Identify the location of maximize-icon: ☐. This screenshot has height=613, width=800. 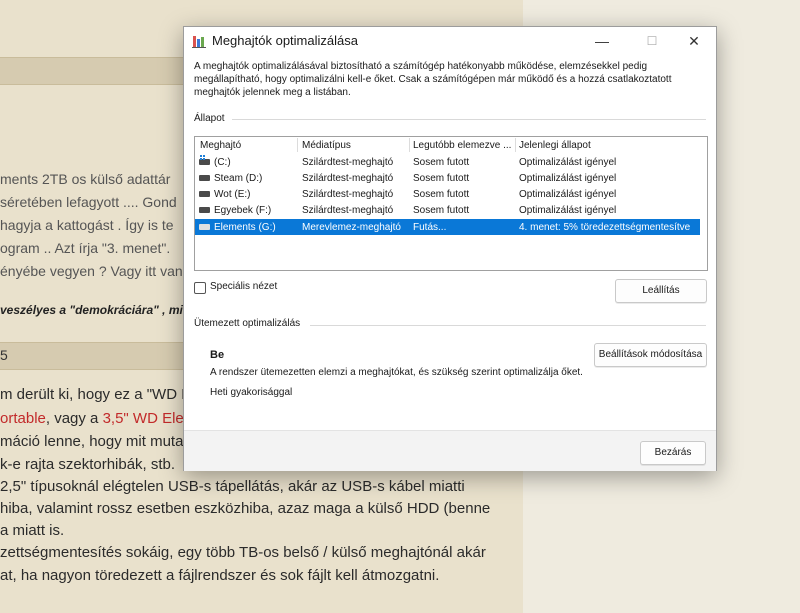
(652, 41).